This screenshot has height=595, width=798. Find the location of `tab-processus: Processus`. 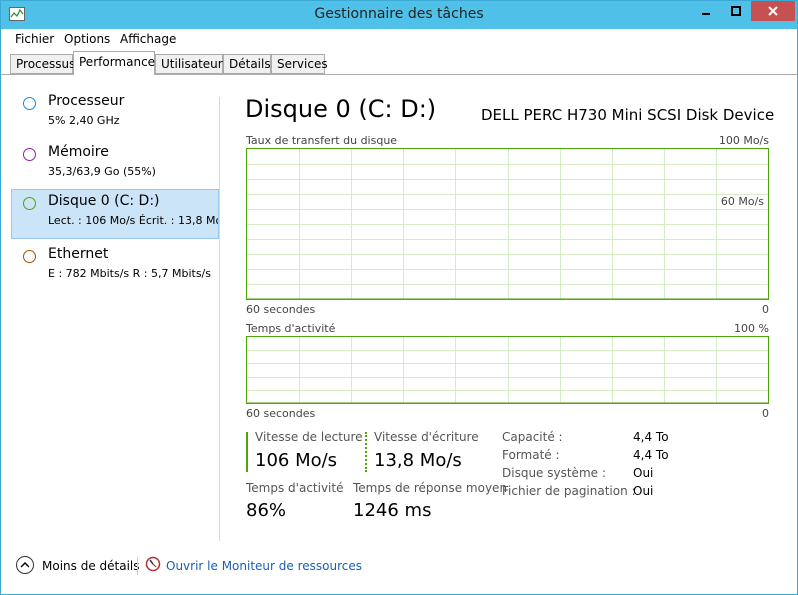

tab-processus: Processus is located at coordinates (42, 64).